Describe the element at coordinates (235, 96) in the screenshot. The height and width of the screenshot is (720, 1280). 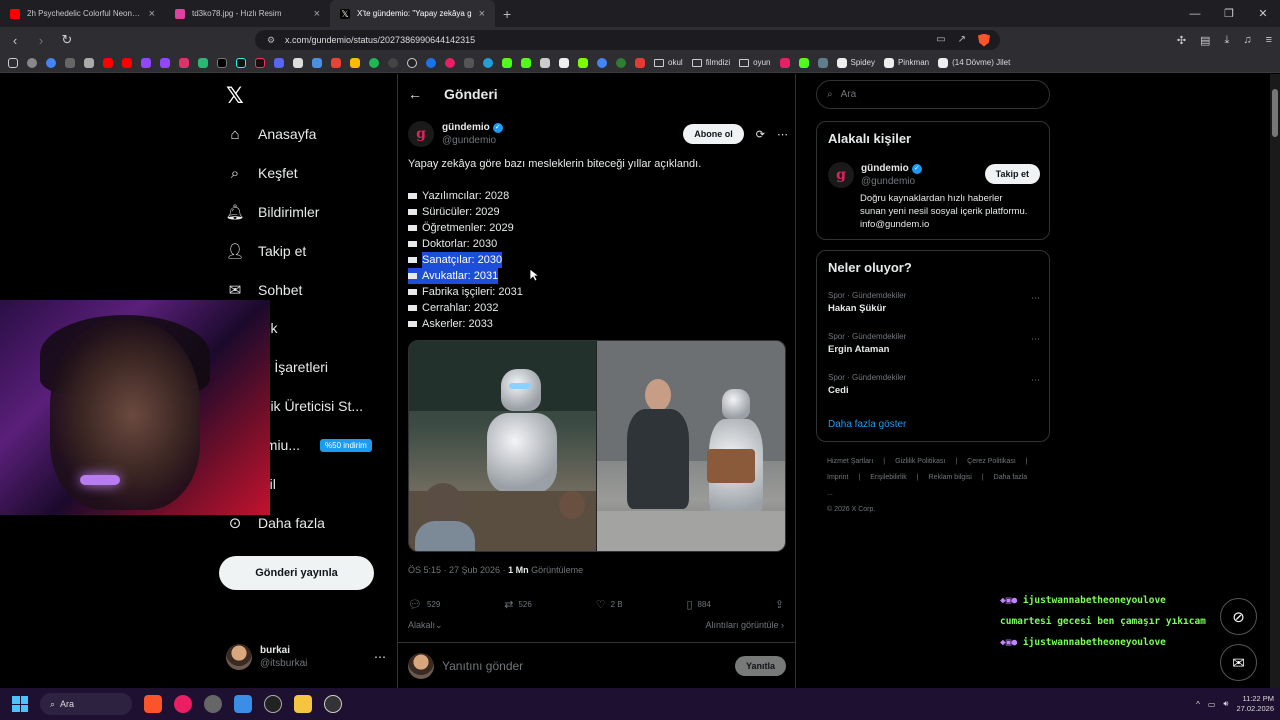
I see `x-logo-icon: 𝕏` at that location.